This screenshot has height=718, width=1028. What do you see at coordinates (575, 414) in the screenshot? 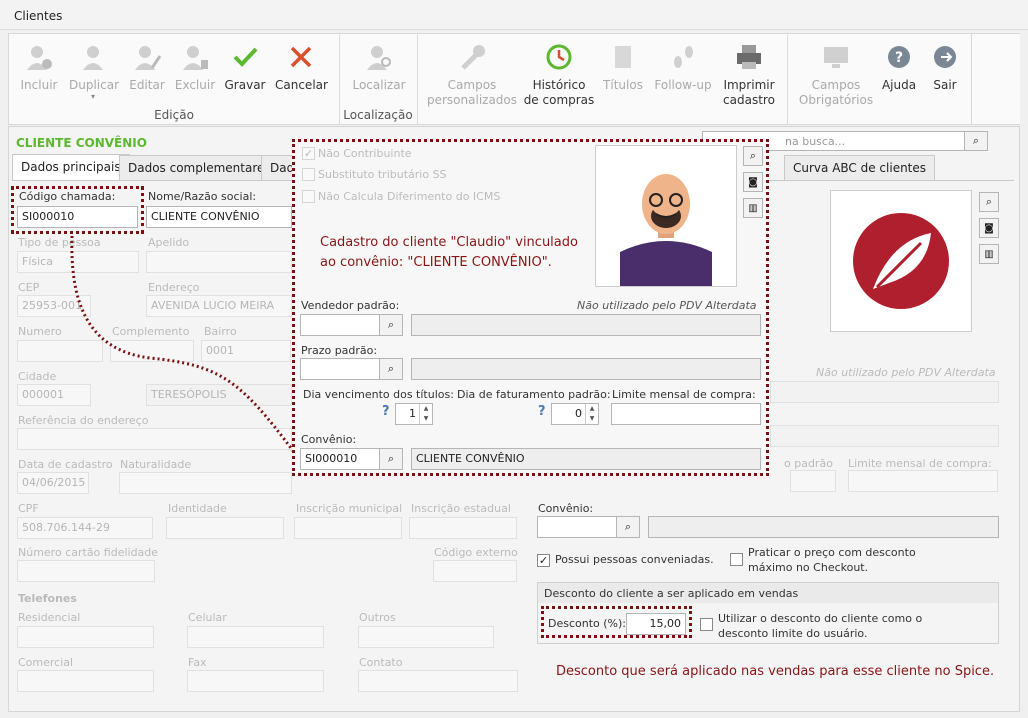
I see `dia-faturamento-spin: 0 ▲ ▼` at bounding box center [575, 414].